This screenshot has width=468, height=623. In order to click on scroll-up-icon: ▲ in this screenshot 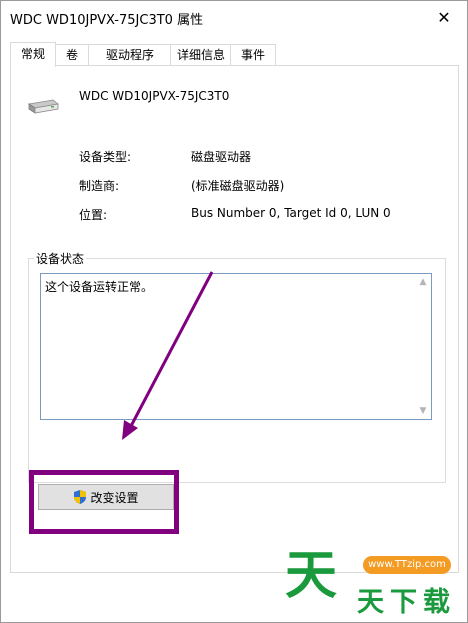, I will do `click(423, 282)`.